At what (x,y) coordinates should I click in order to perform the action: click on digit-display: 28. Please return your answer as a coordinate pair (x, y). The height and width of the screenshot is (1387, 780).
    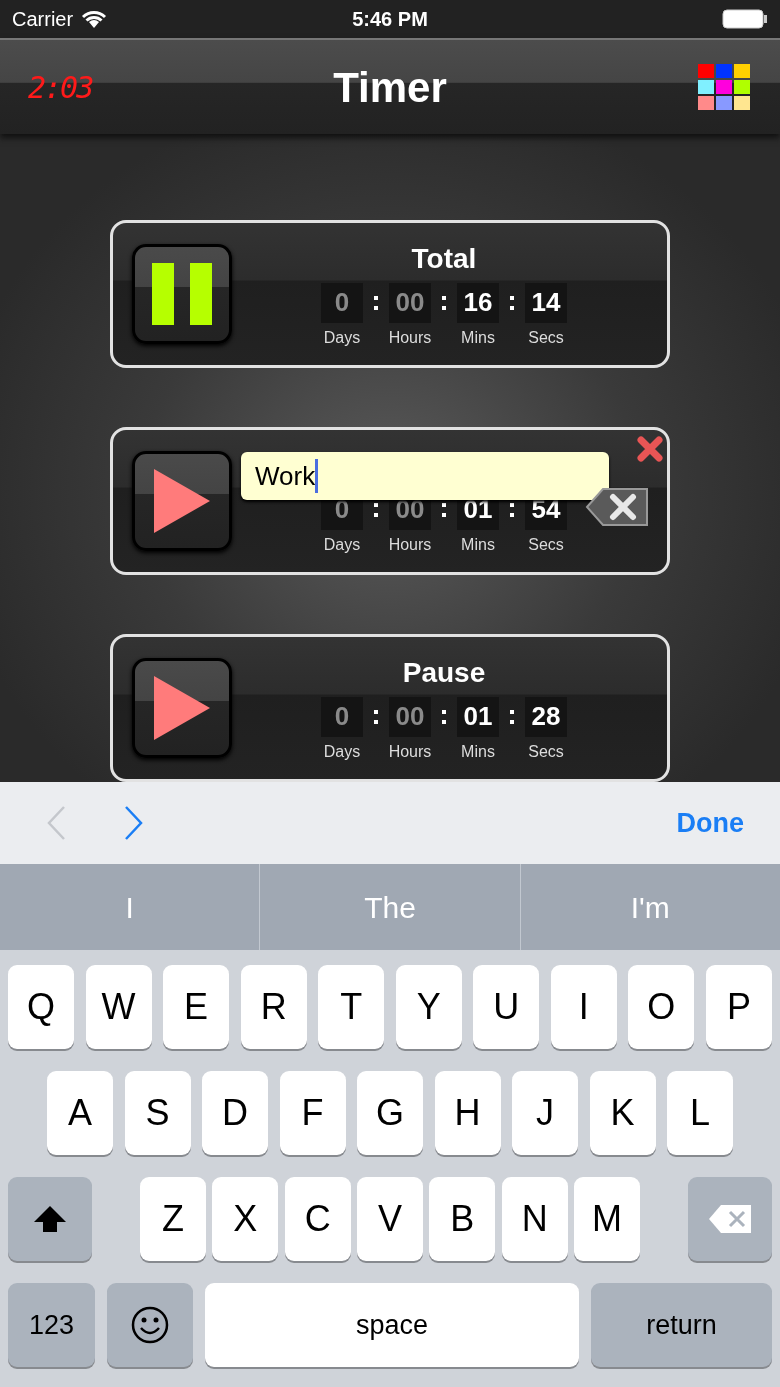
    Looking at the image, I should click on (546, 716).